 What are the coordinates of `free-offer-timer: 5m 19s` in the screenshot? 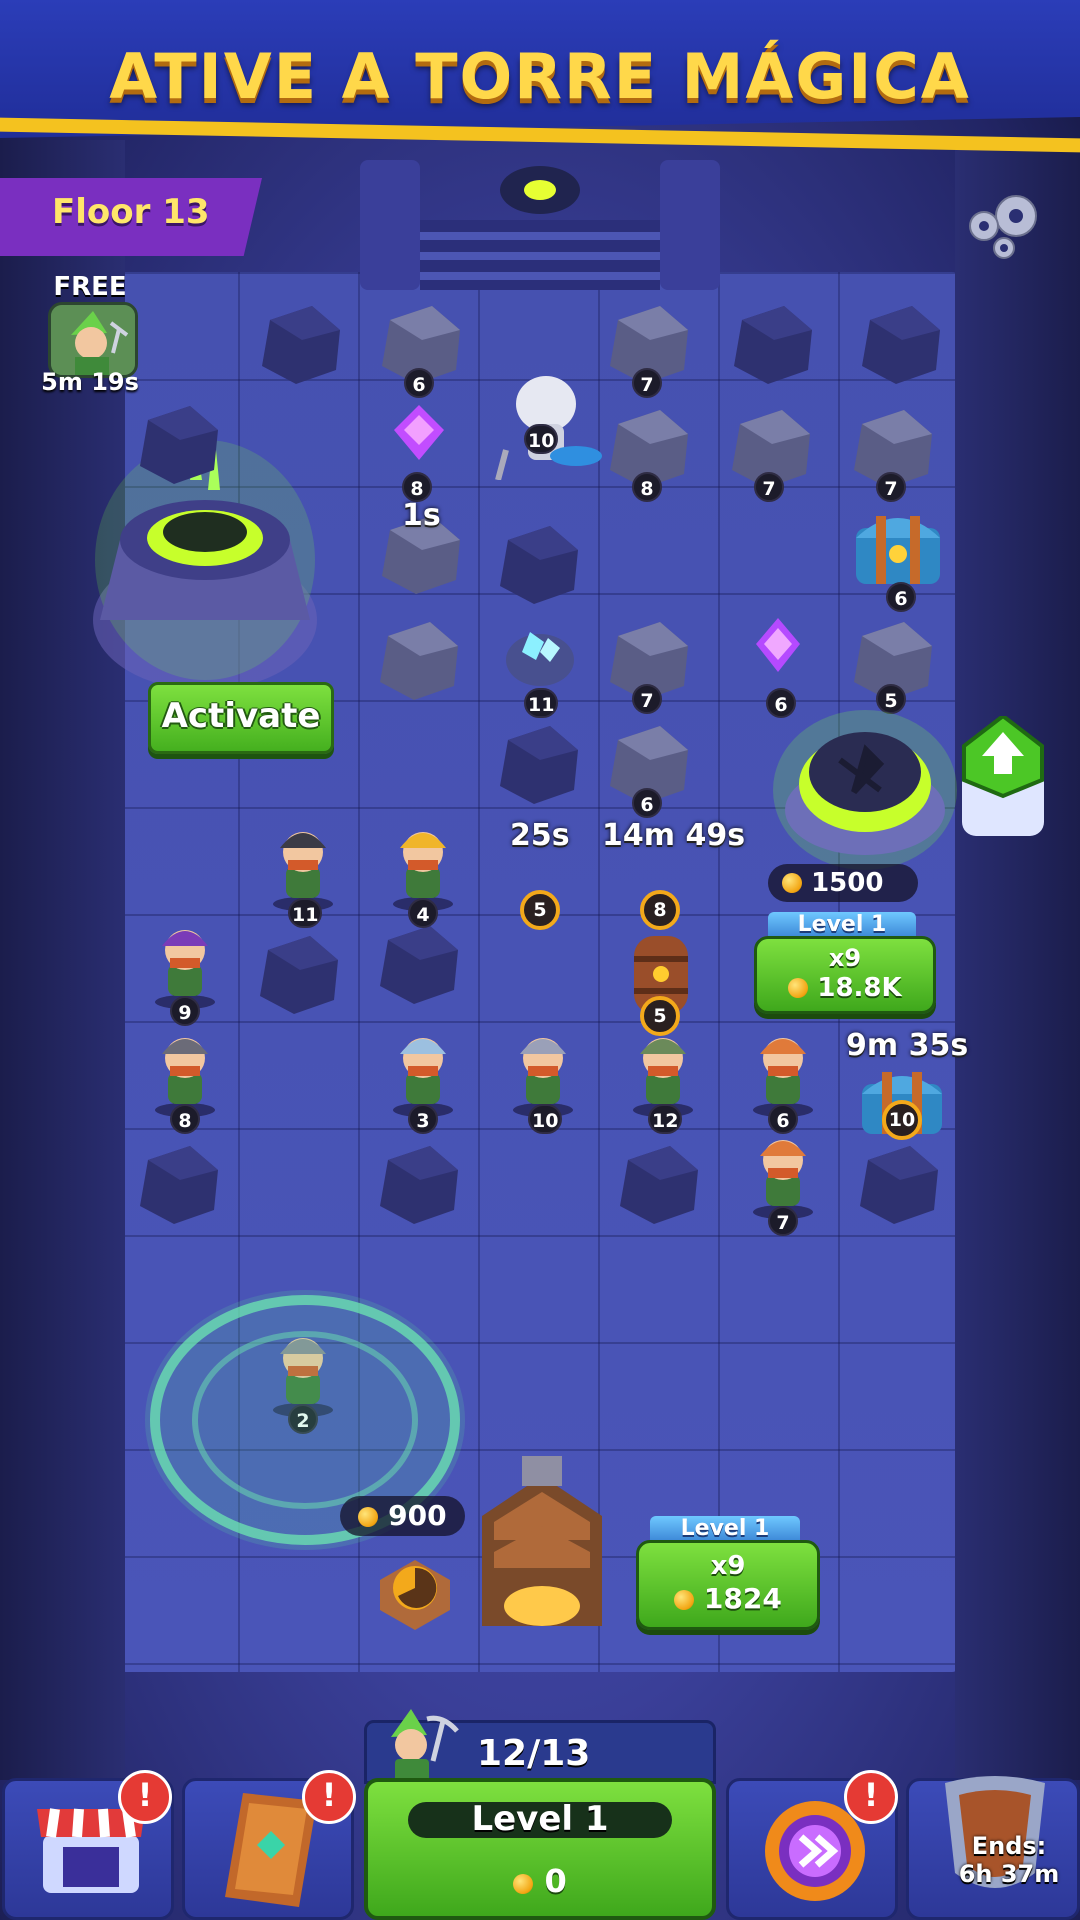 It's located at (90, 382).